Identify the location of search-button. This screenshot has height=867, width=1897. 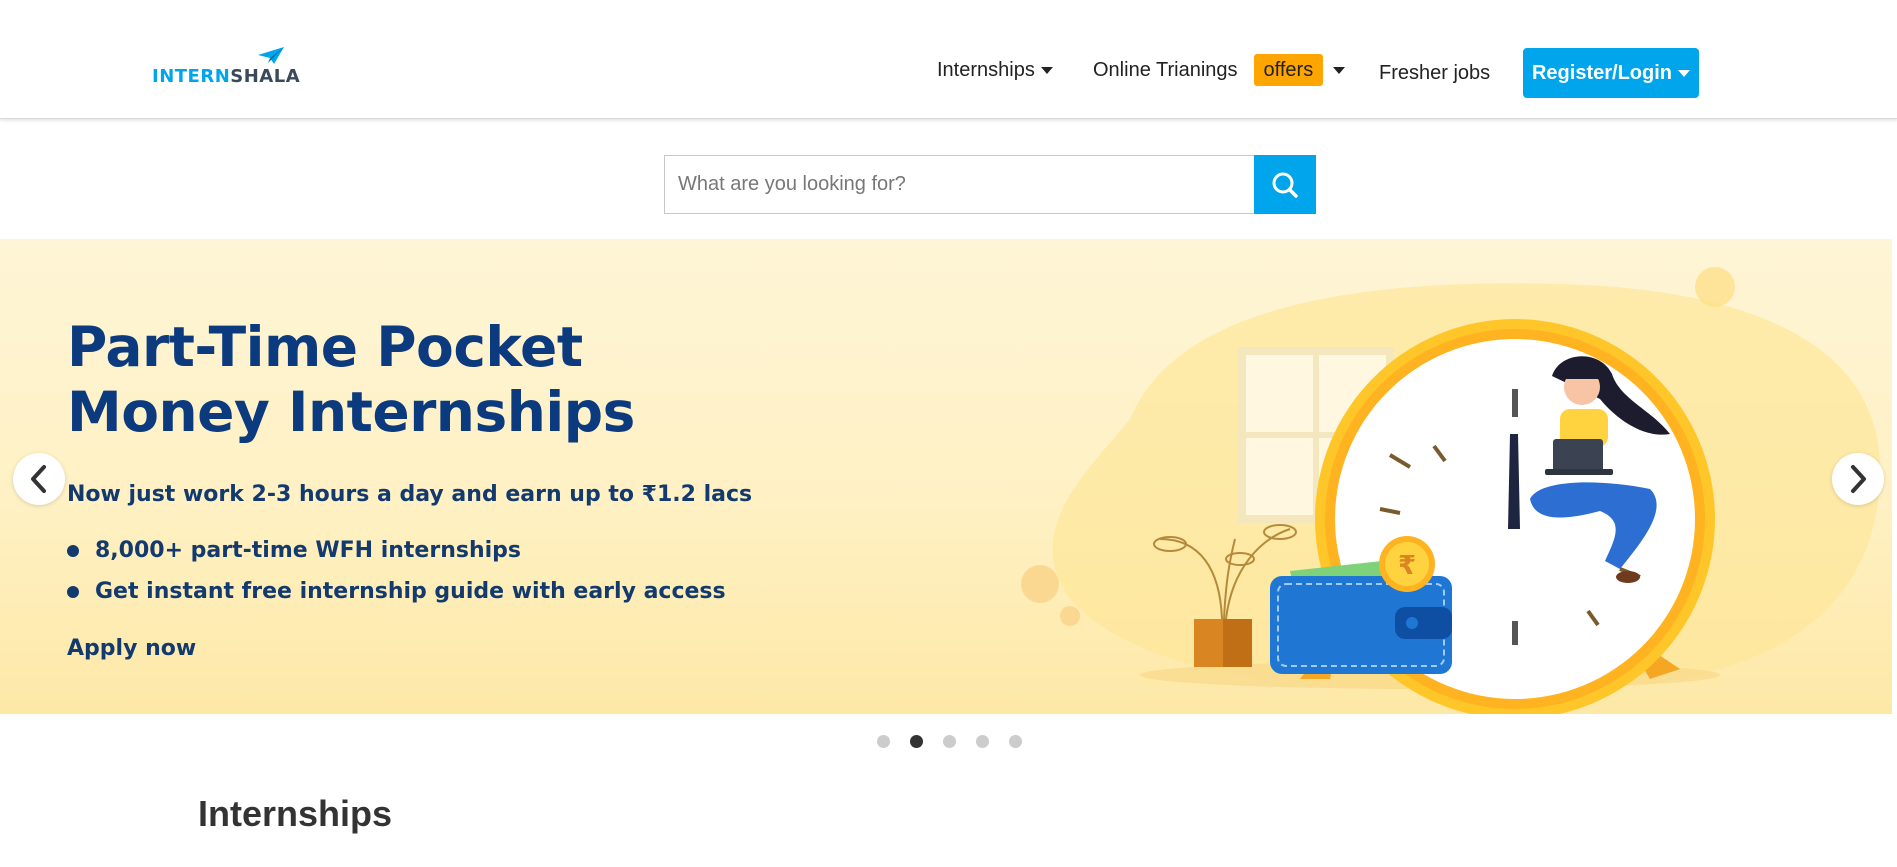
(1285, 184).